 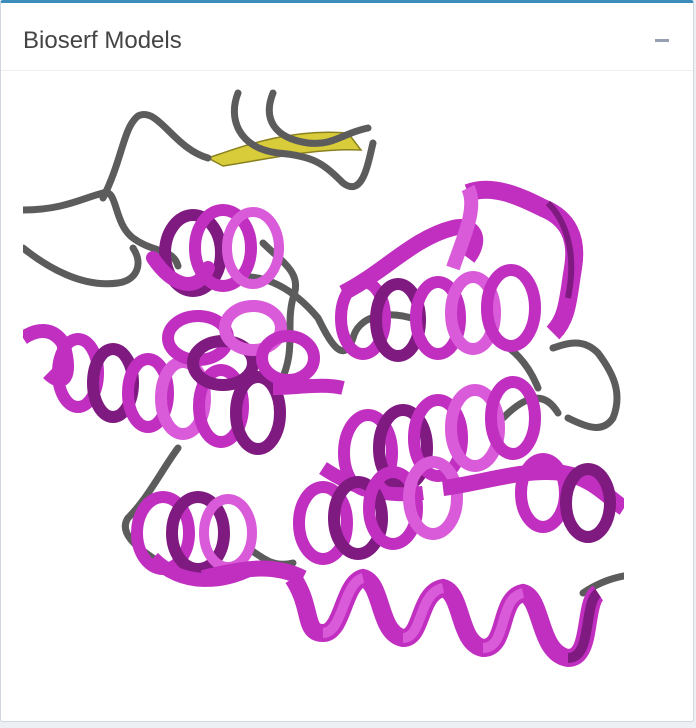 I want to click on helix-upper-left, so click(x=215, y=250).